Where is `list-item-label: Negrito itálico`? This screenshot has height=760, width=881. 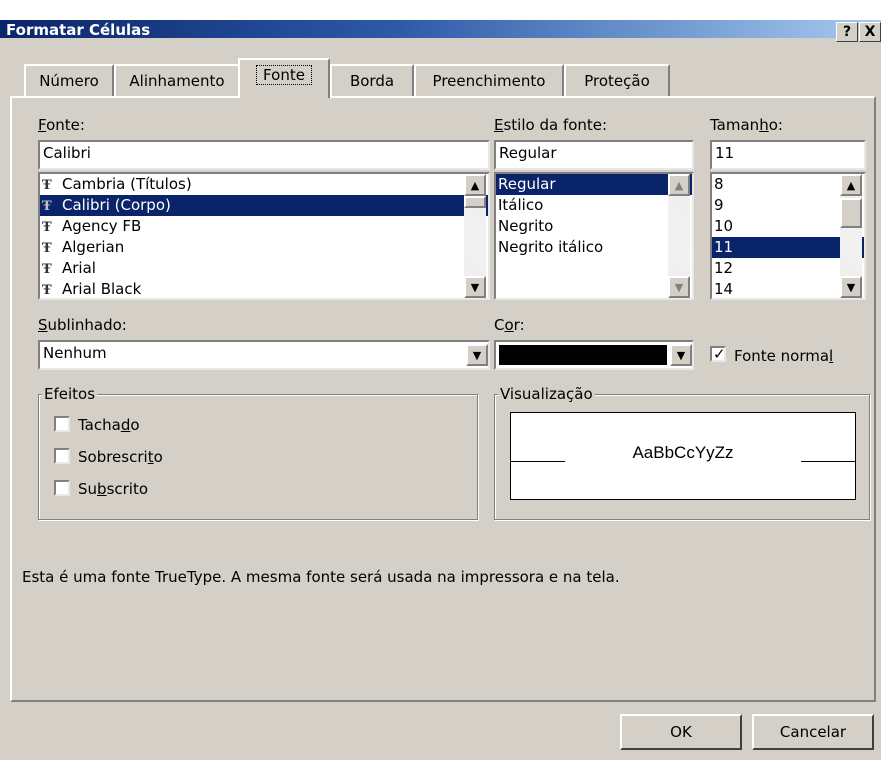
list-item-label: Negrito itálico is located at coordinates (551, 247).